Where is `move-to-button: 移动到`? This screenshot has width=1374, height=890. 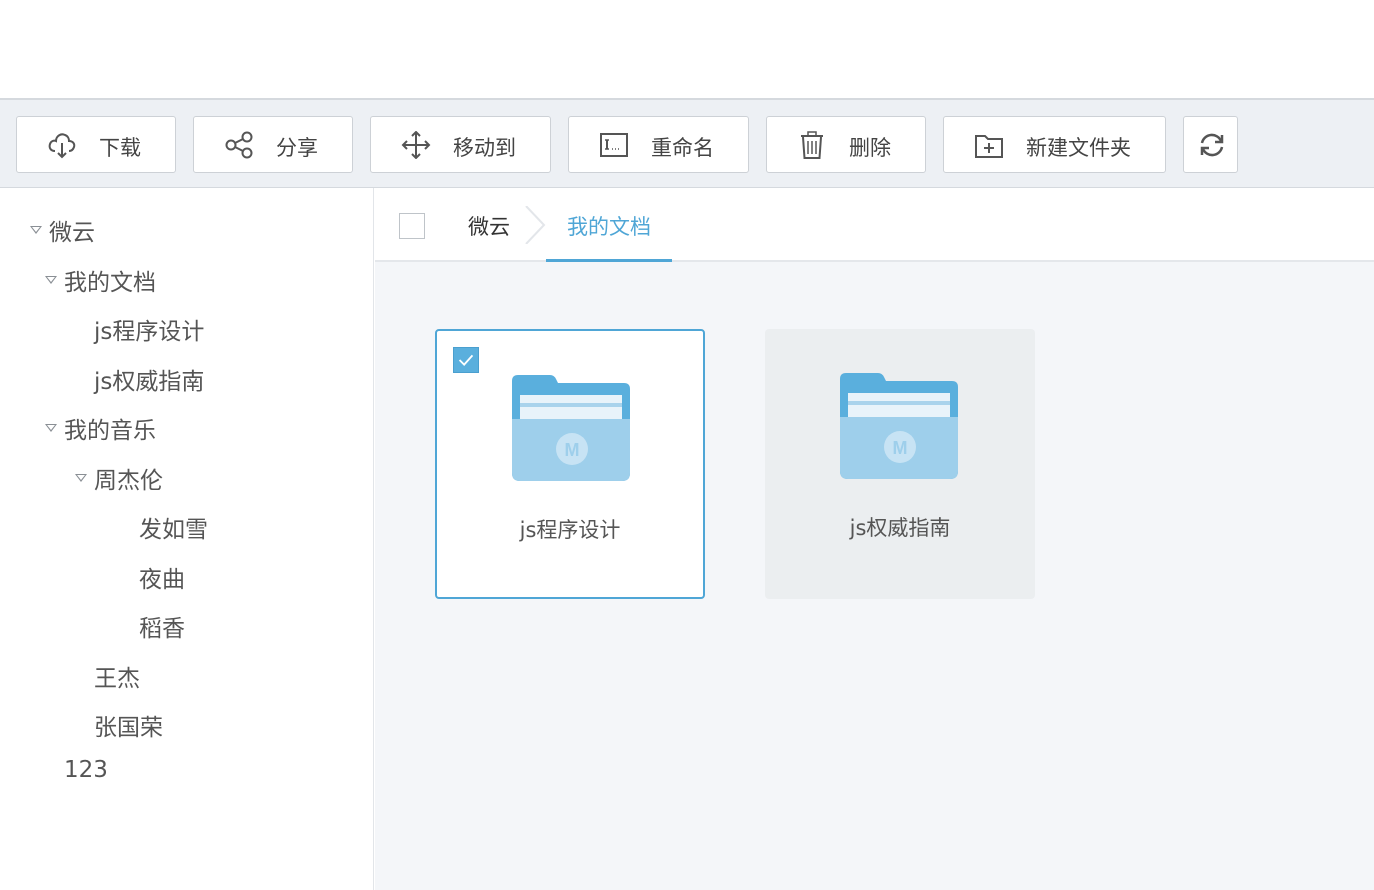 move-to-button: 移动到 is located at coordinates (460, 144).